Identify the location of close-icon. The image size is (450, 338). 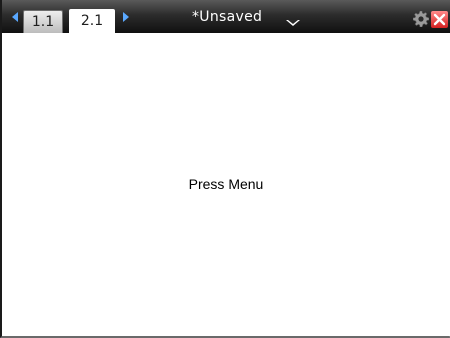
(439, 19).